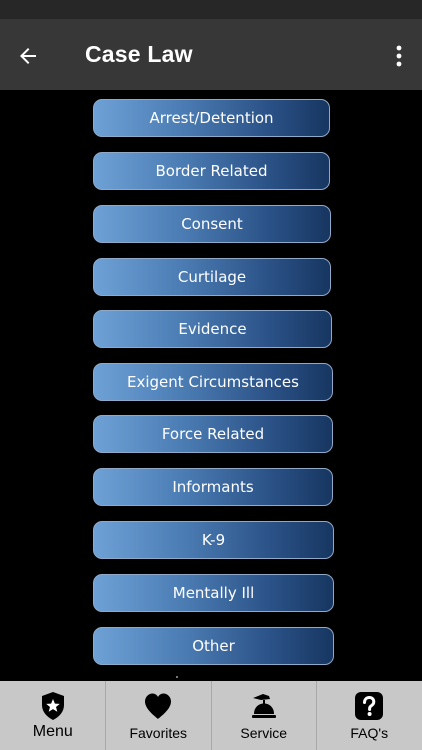  What do you see at coordinates (158, 733) in the screenshot?
I see `nav-favorites-label: Favorites` at bounding box center [158, 733].